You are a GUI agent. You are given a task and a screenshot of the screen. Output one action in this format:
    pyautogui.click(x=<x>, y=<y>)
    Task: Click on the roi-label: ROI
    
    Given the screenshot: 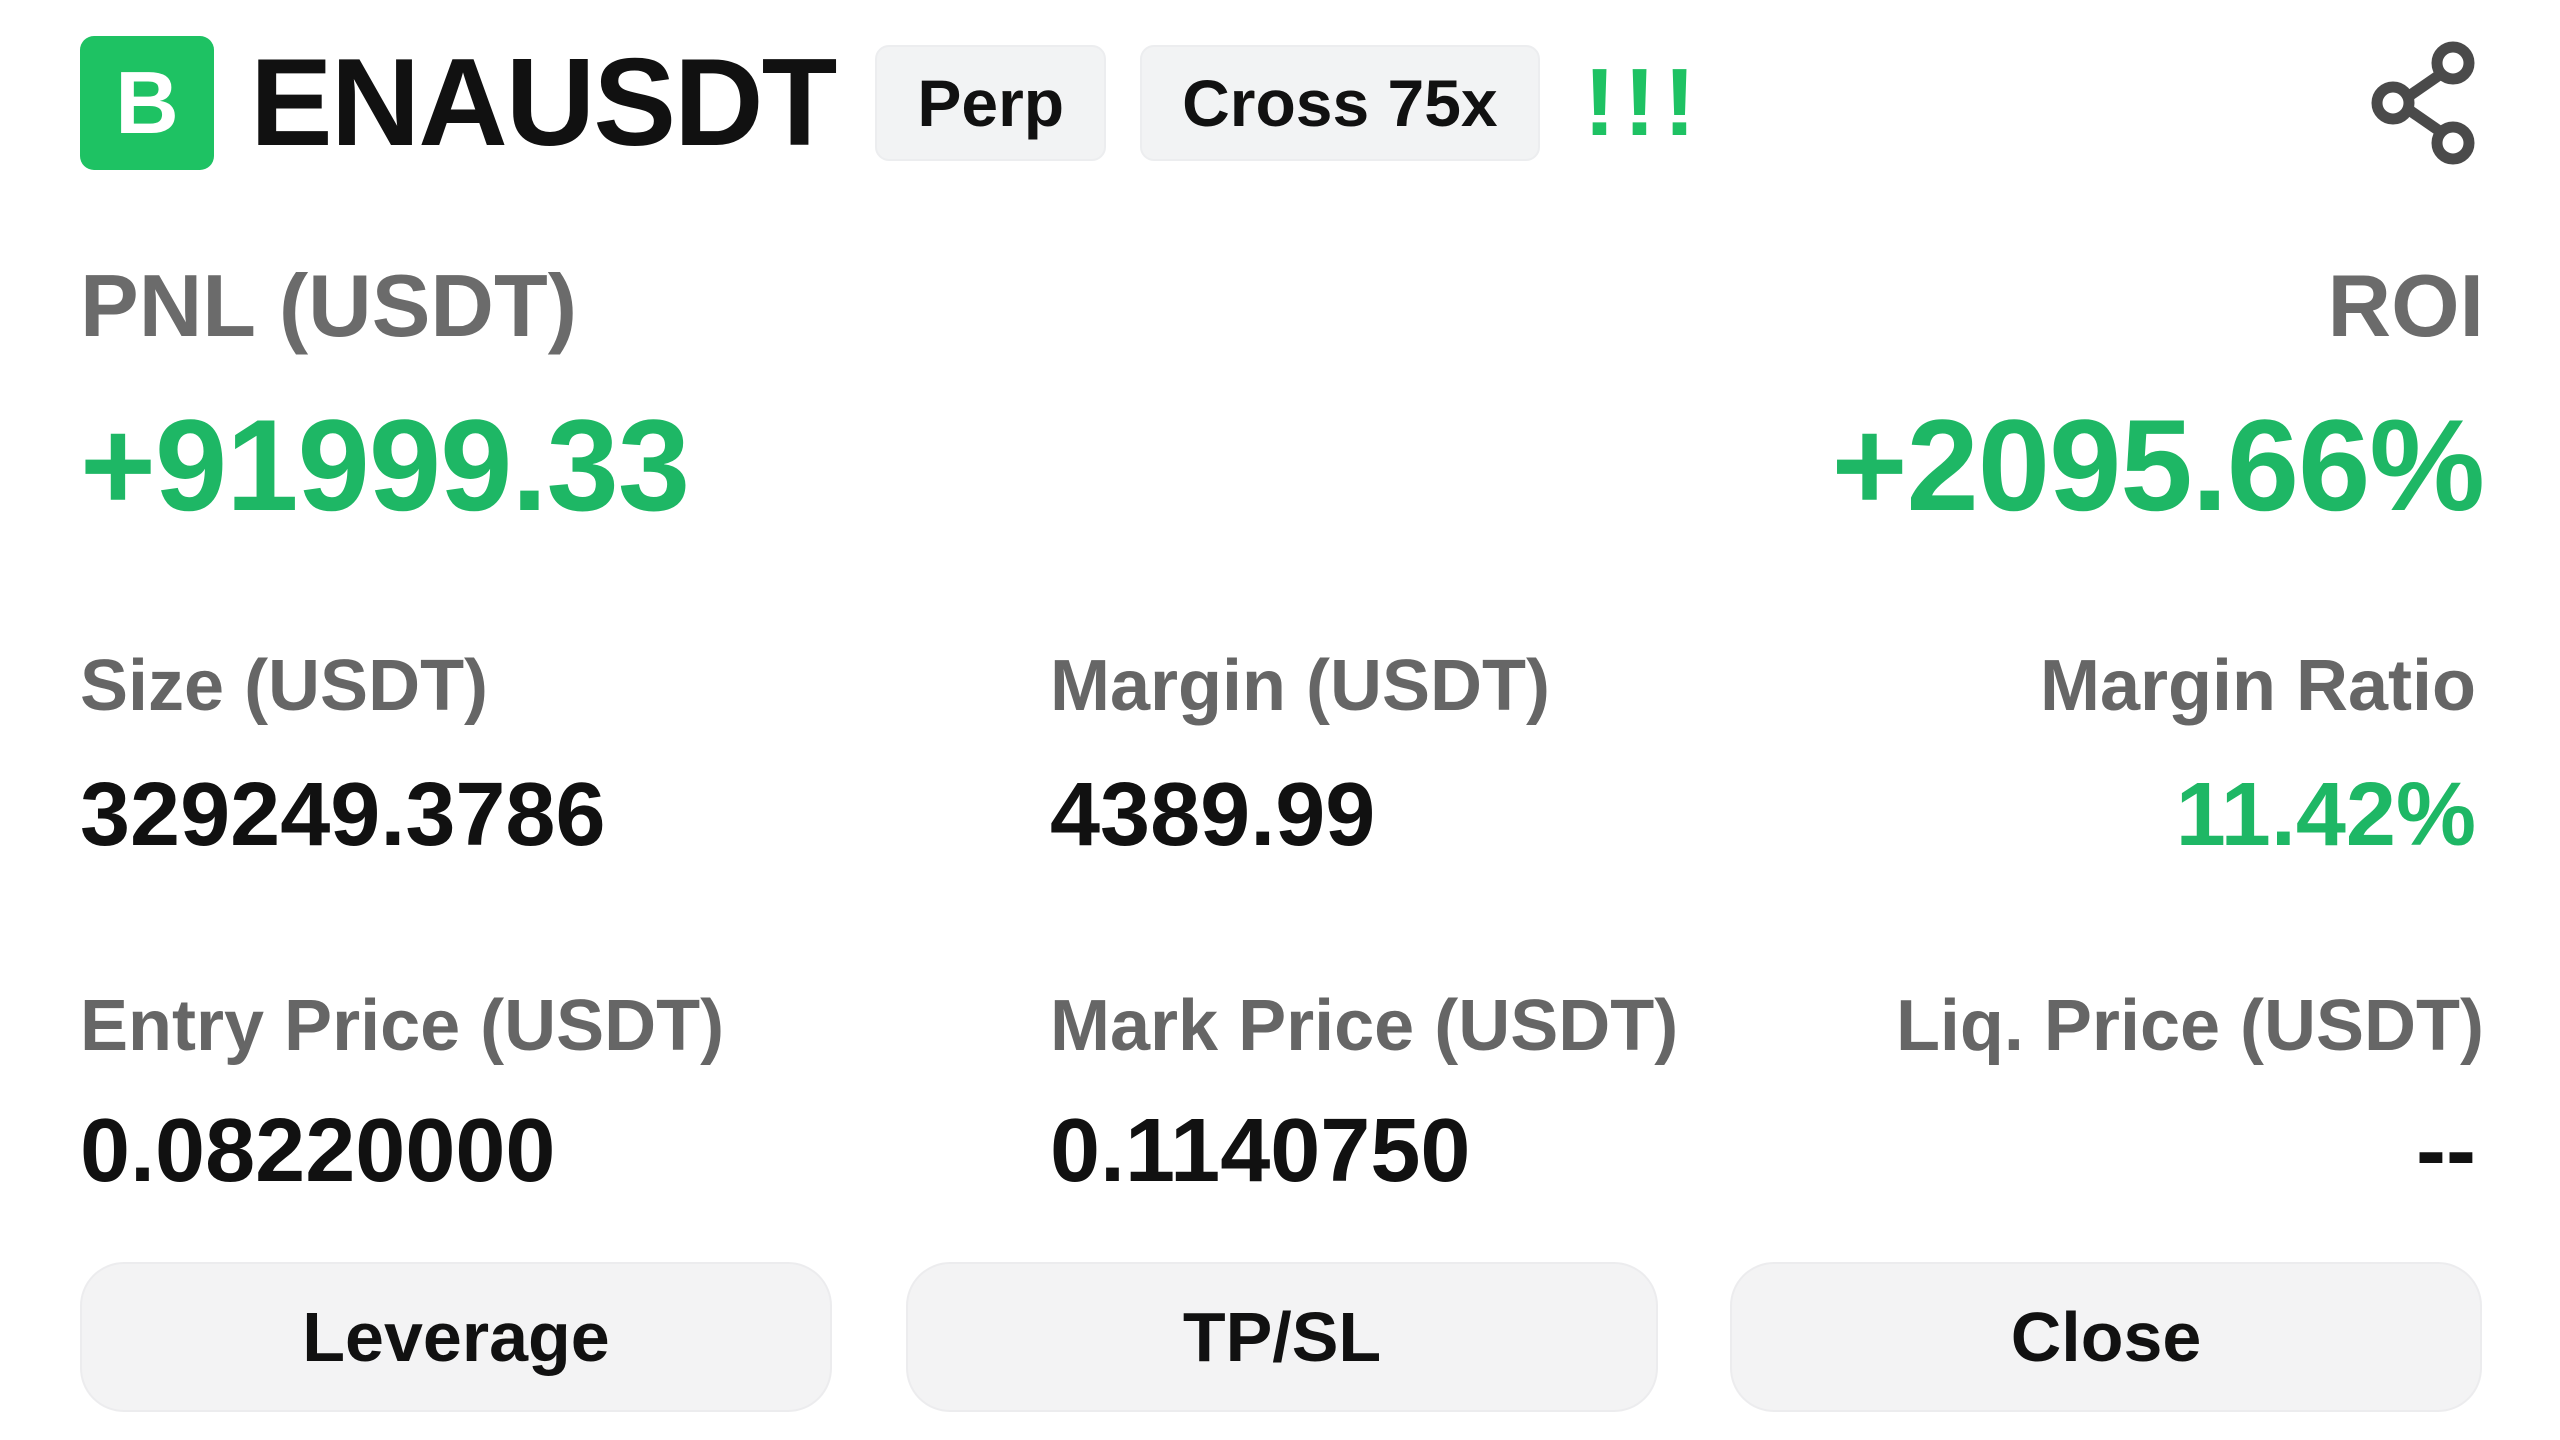 What is the action you would take?
    pyautogui.click(x=2405, y=305)
    